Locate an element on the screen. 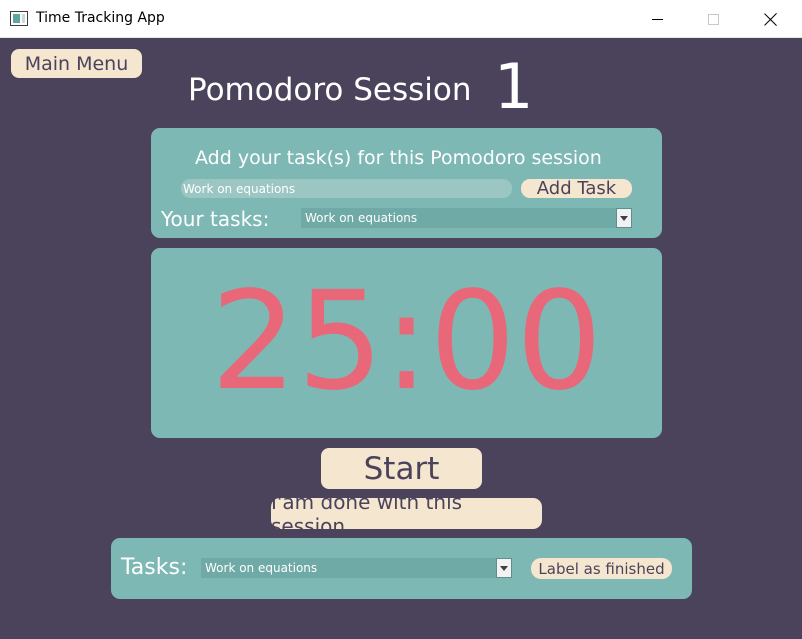 This screenshot has height=639, width=802. maximize-button is located at coordinates (713, 19).